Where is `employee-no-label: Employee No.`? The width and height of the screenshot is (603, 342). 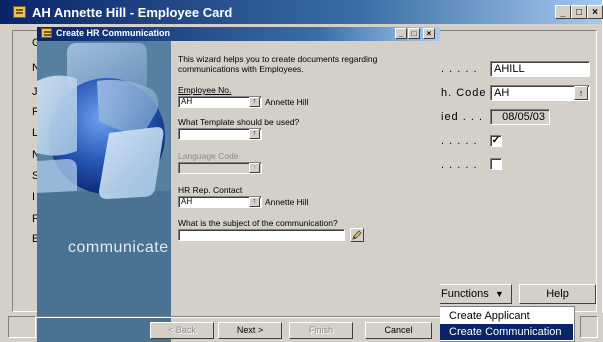
employee-no-label: Employee No. is located at coordinates (205, 90).